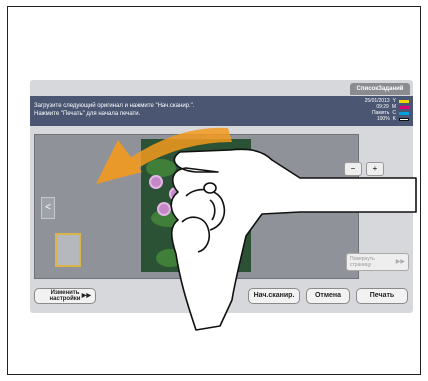 The height and width of the screenshot is (381, 428). I want to click on page-thumbnail, so click(68, 250).